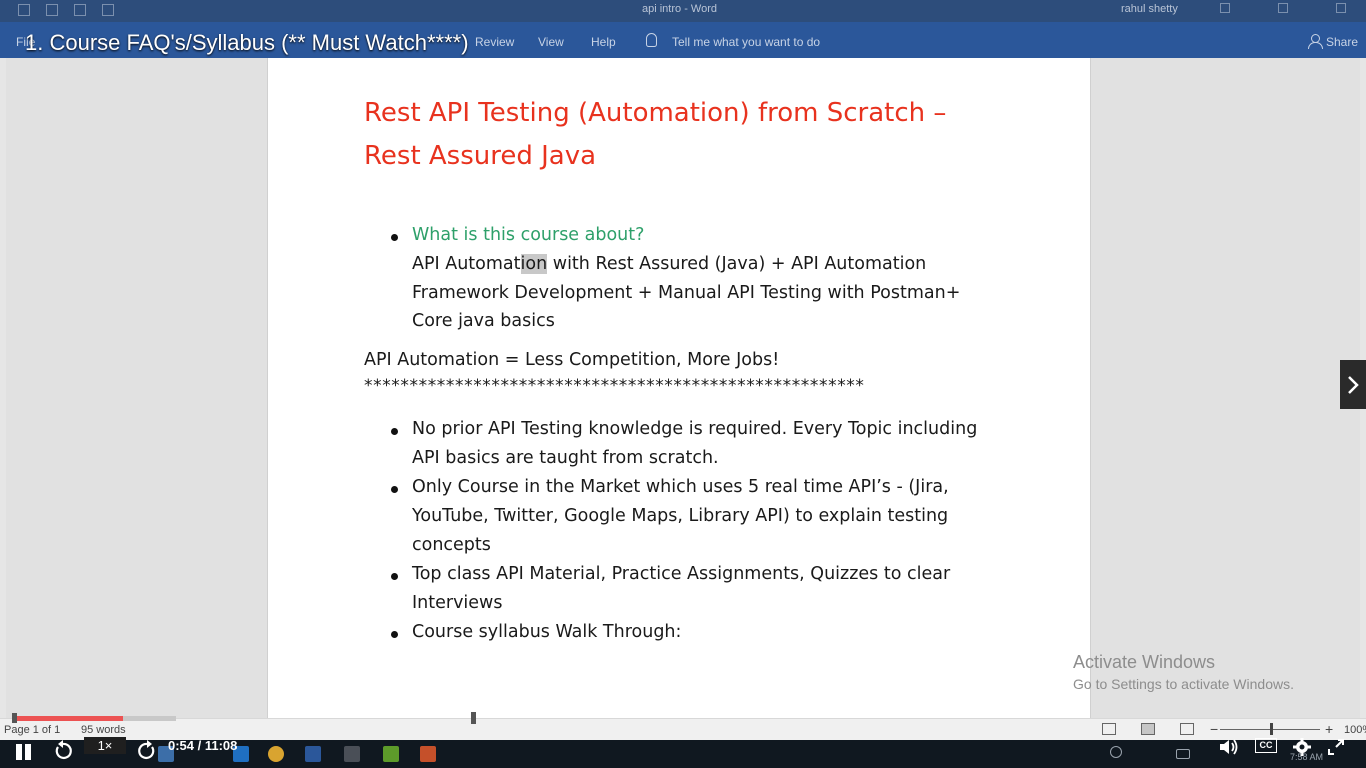  I want to click on zoom-out-icon: −, so click(1214, 729).